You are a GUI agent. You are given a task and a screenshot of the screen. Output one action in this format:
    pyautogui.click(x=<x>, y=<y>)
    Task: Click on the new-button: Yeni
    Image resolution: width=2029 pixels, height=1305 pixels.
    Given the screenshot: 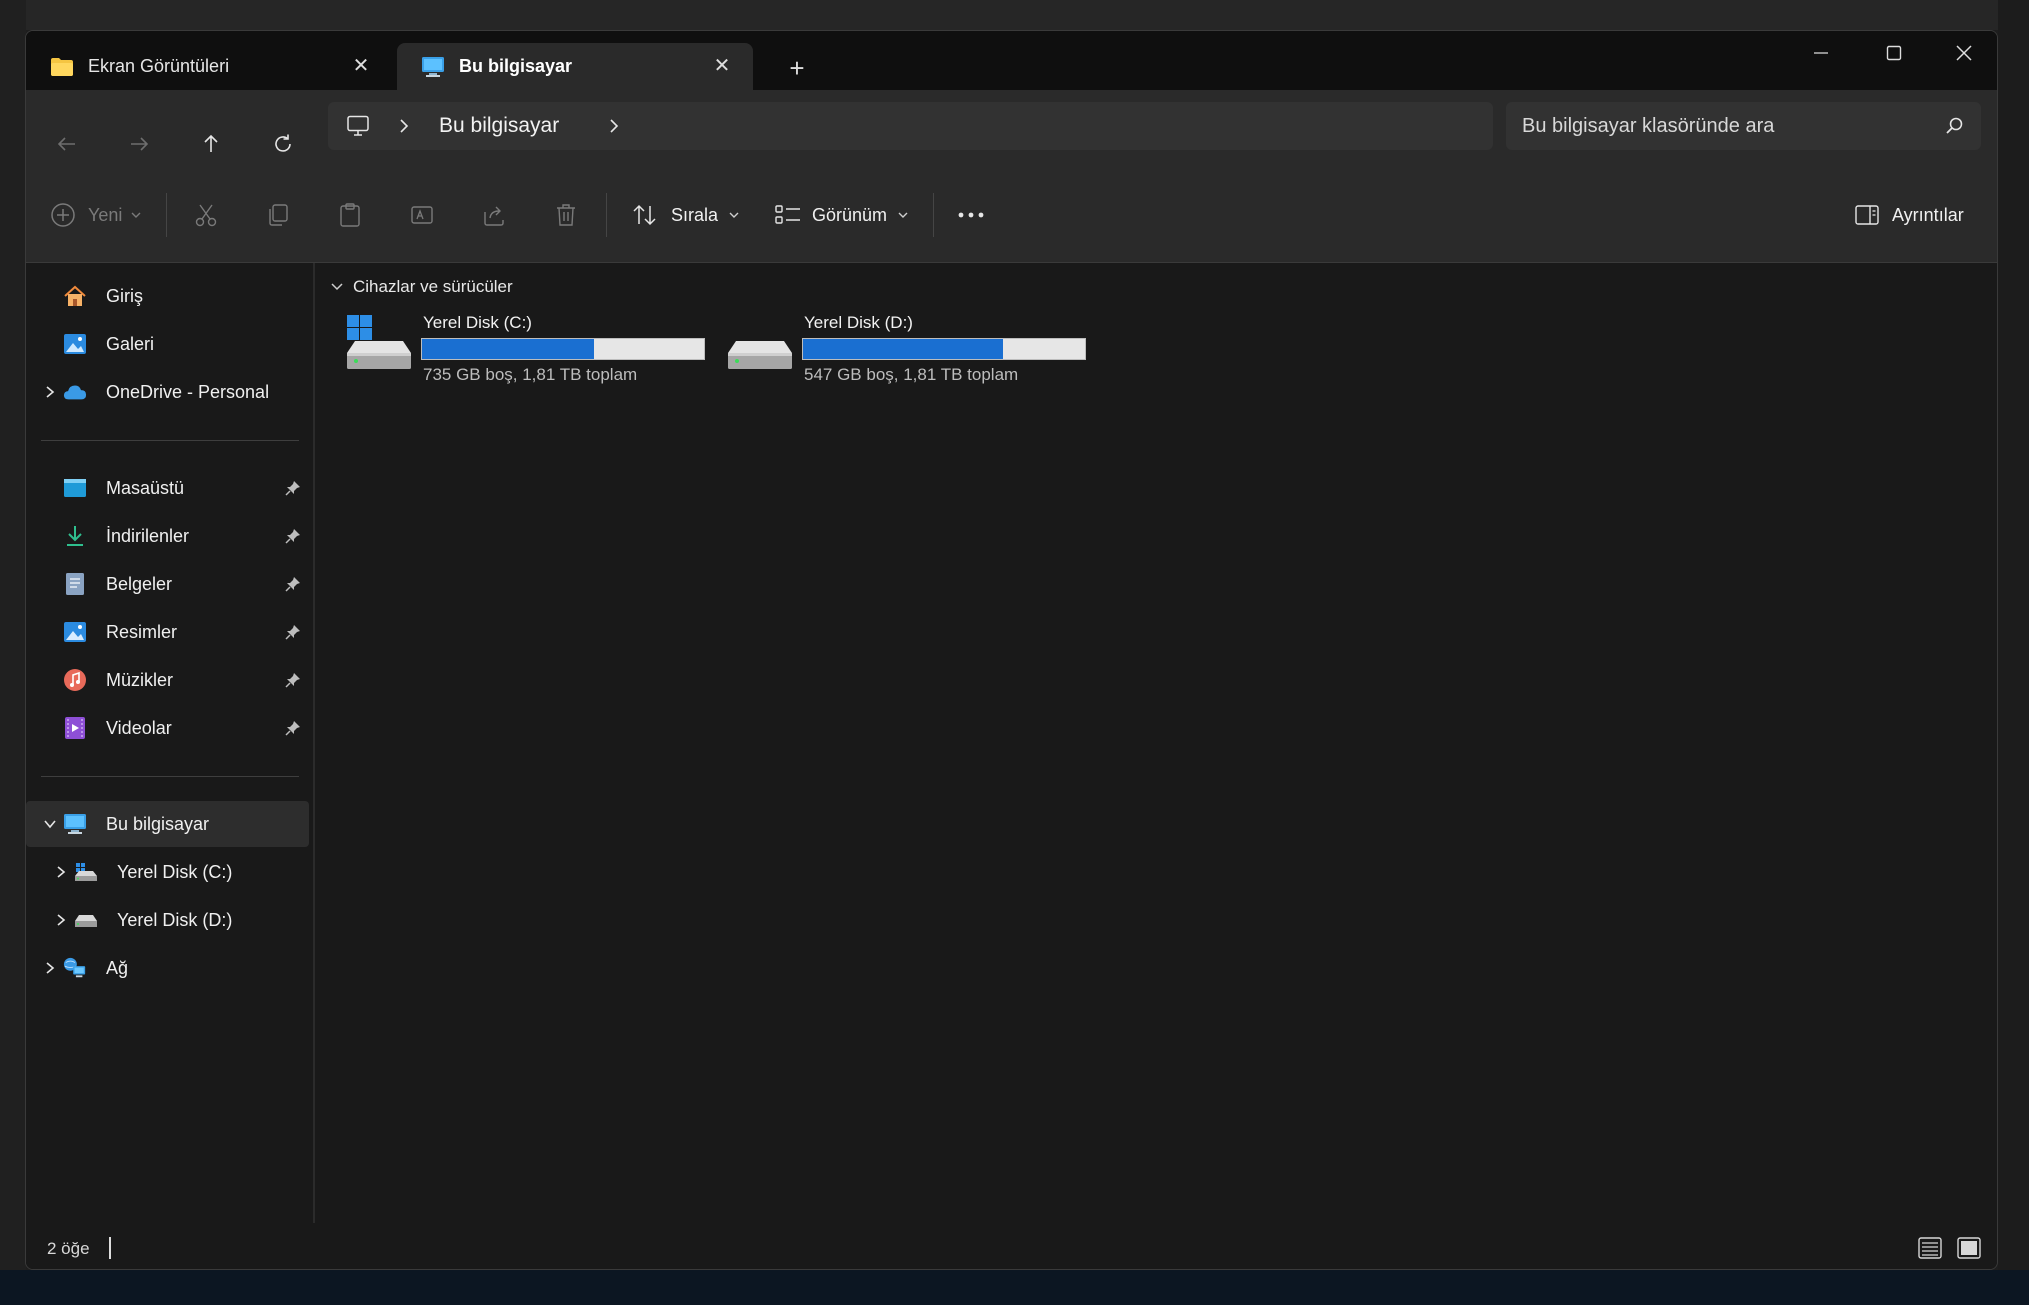 What is the action you would take?
    pyautogui.click(x=96, y=215)
    